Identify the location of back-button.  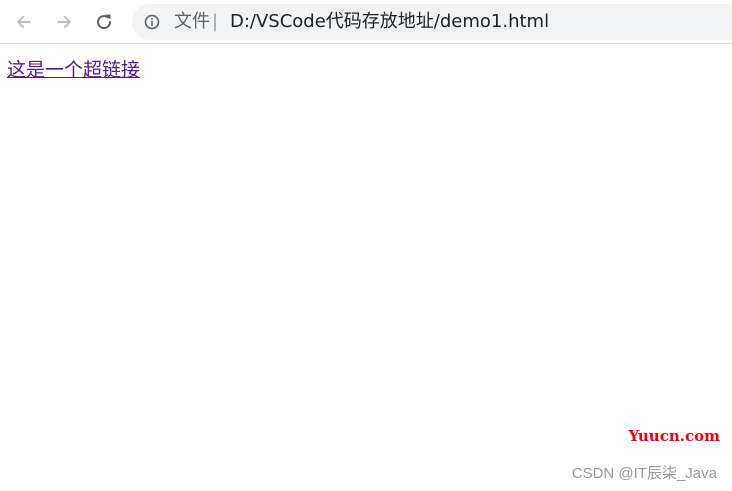
(24, 22).